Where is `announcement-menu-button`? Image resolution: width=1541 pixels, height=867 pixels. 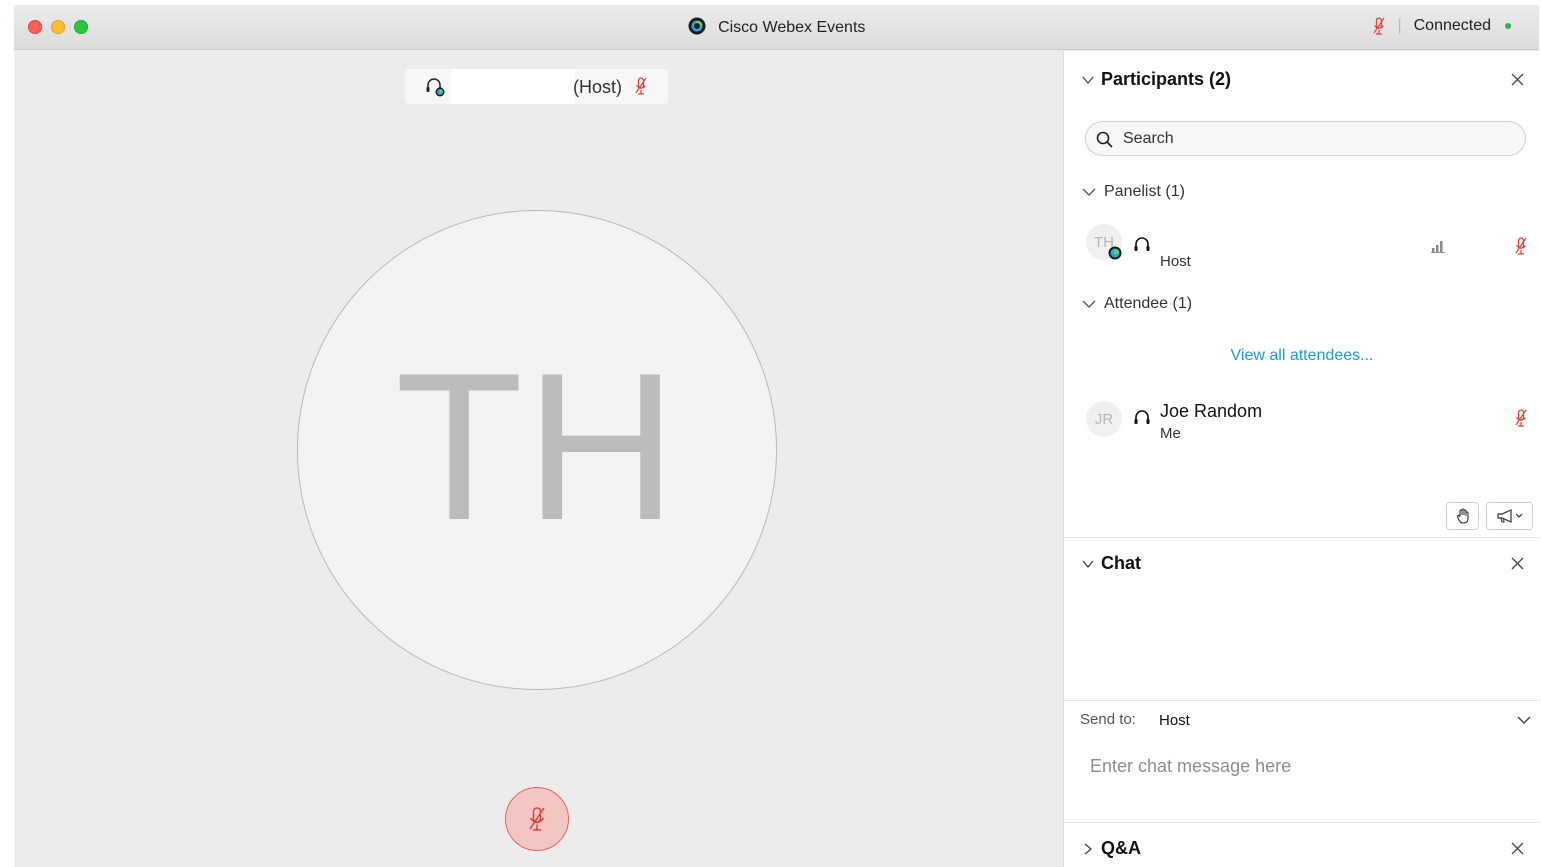
announcement-menu-button is located at coordinates (1509, 516).